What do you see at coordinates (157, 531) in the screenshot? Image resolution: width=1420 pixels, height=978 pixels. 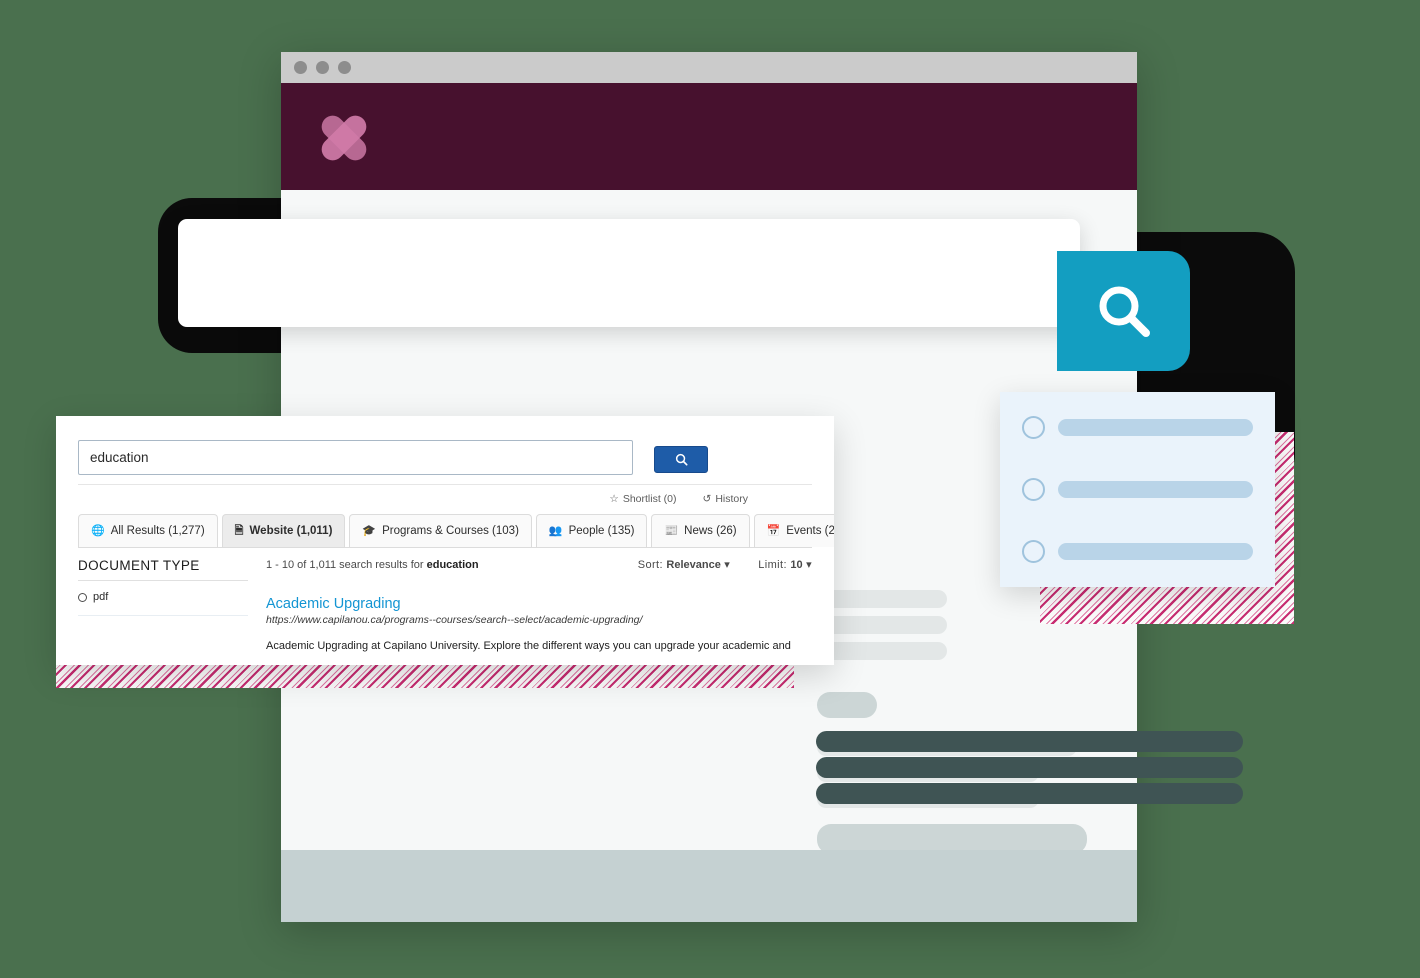 I see `tab-label: All Results (1,277)` at bounding box center [157, 531].